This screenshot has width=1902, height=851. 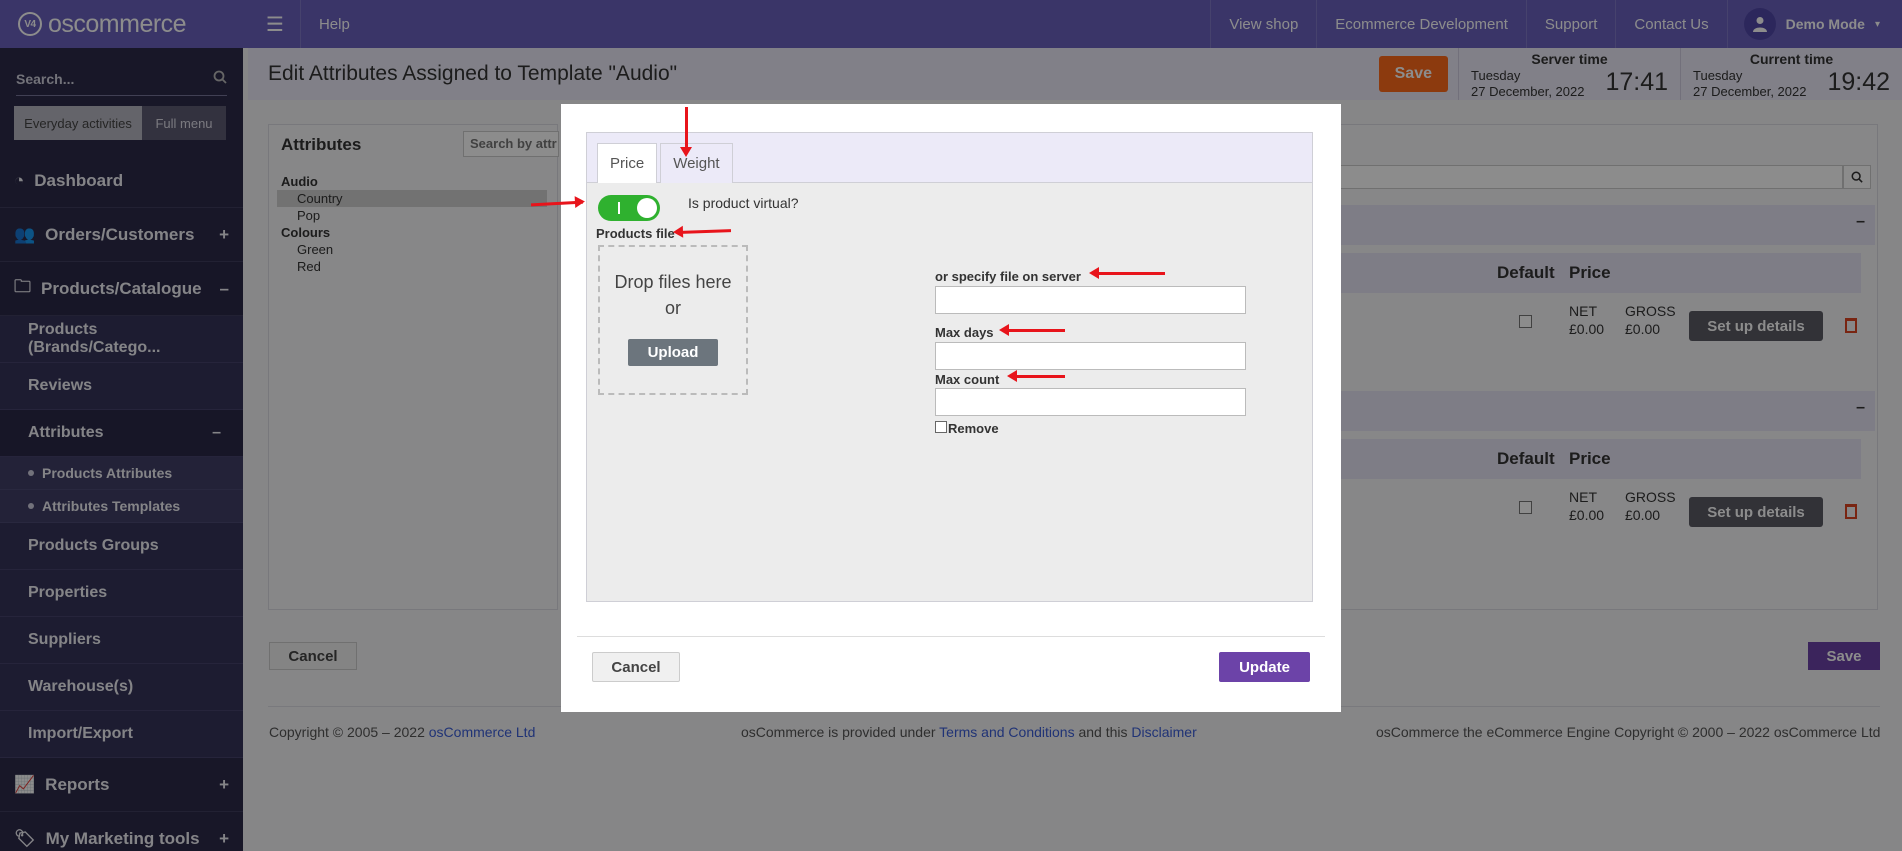 What do you see at coordinates (743, 203) in the screenshot?
I see `virtual-label: Is product virtual?` at bounding box center [743, 203].